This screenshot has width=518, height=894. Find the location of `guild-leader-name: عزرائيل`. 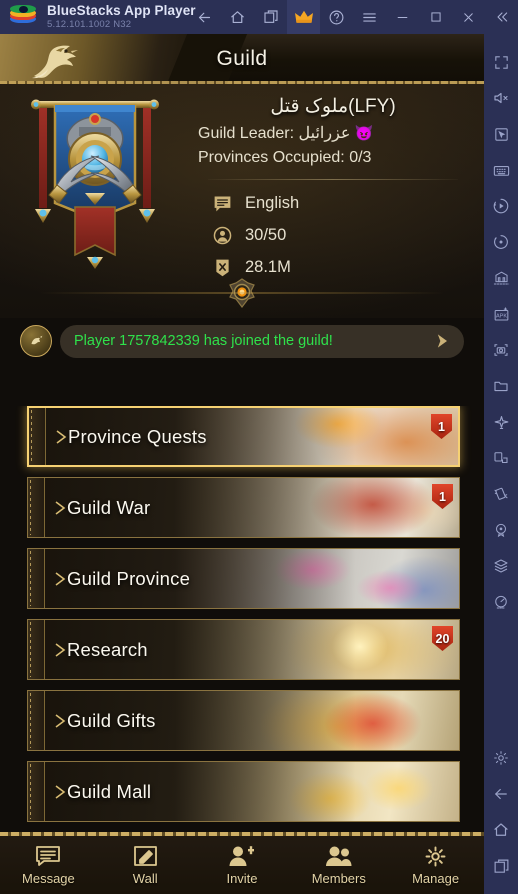

guild-leader-name: عزرائيل is located at coordinates (324, 133).